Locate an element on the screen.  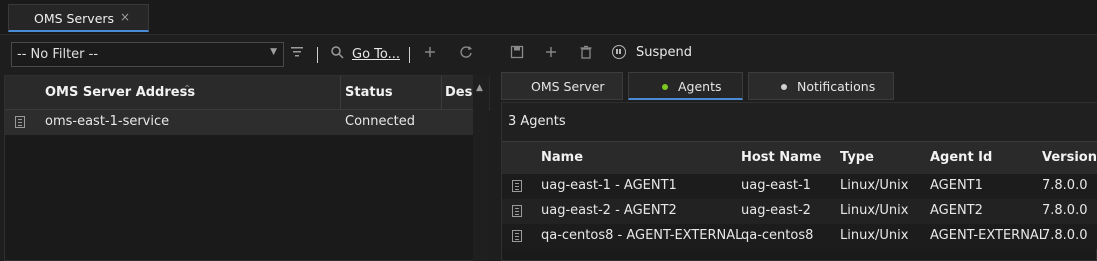
column-header-name: Name is located at coordinates (562, 157).